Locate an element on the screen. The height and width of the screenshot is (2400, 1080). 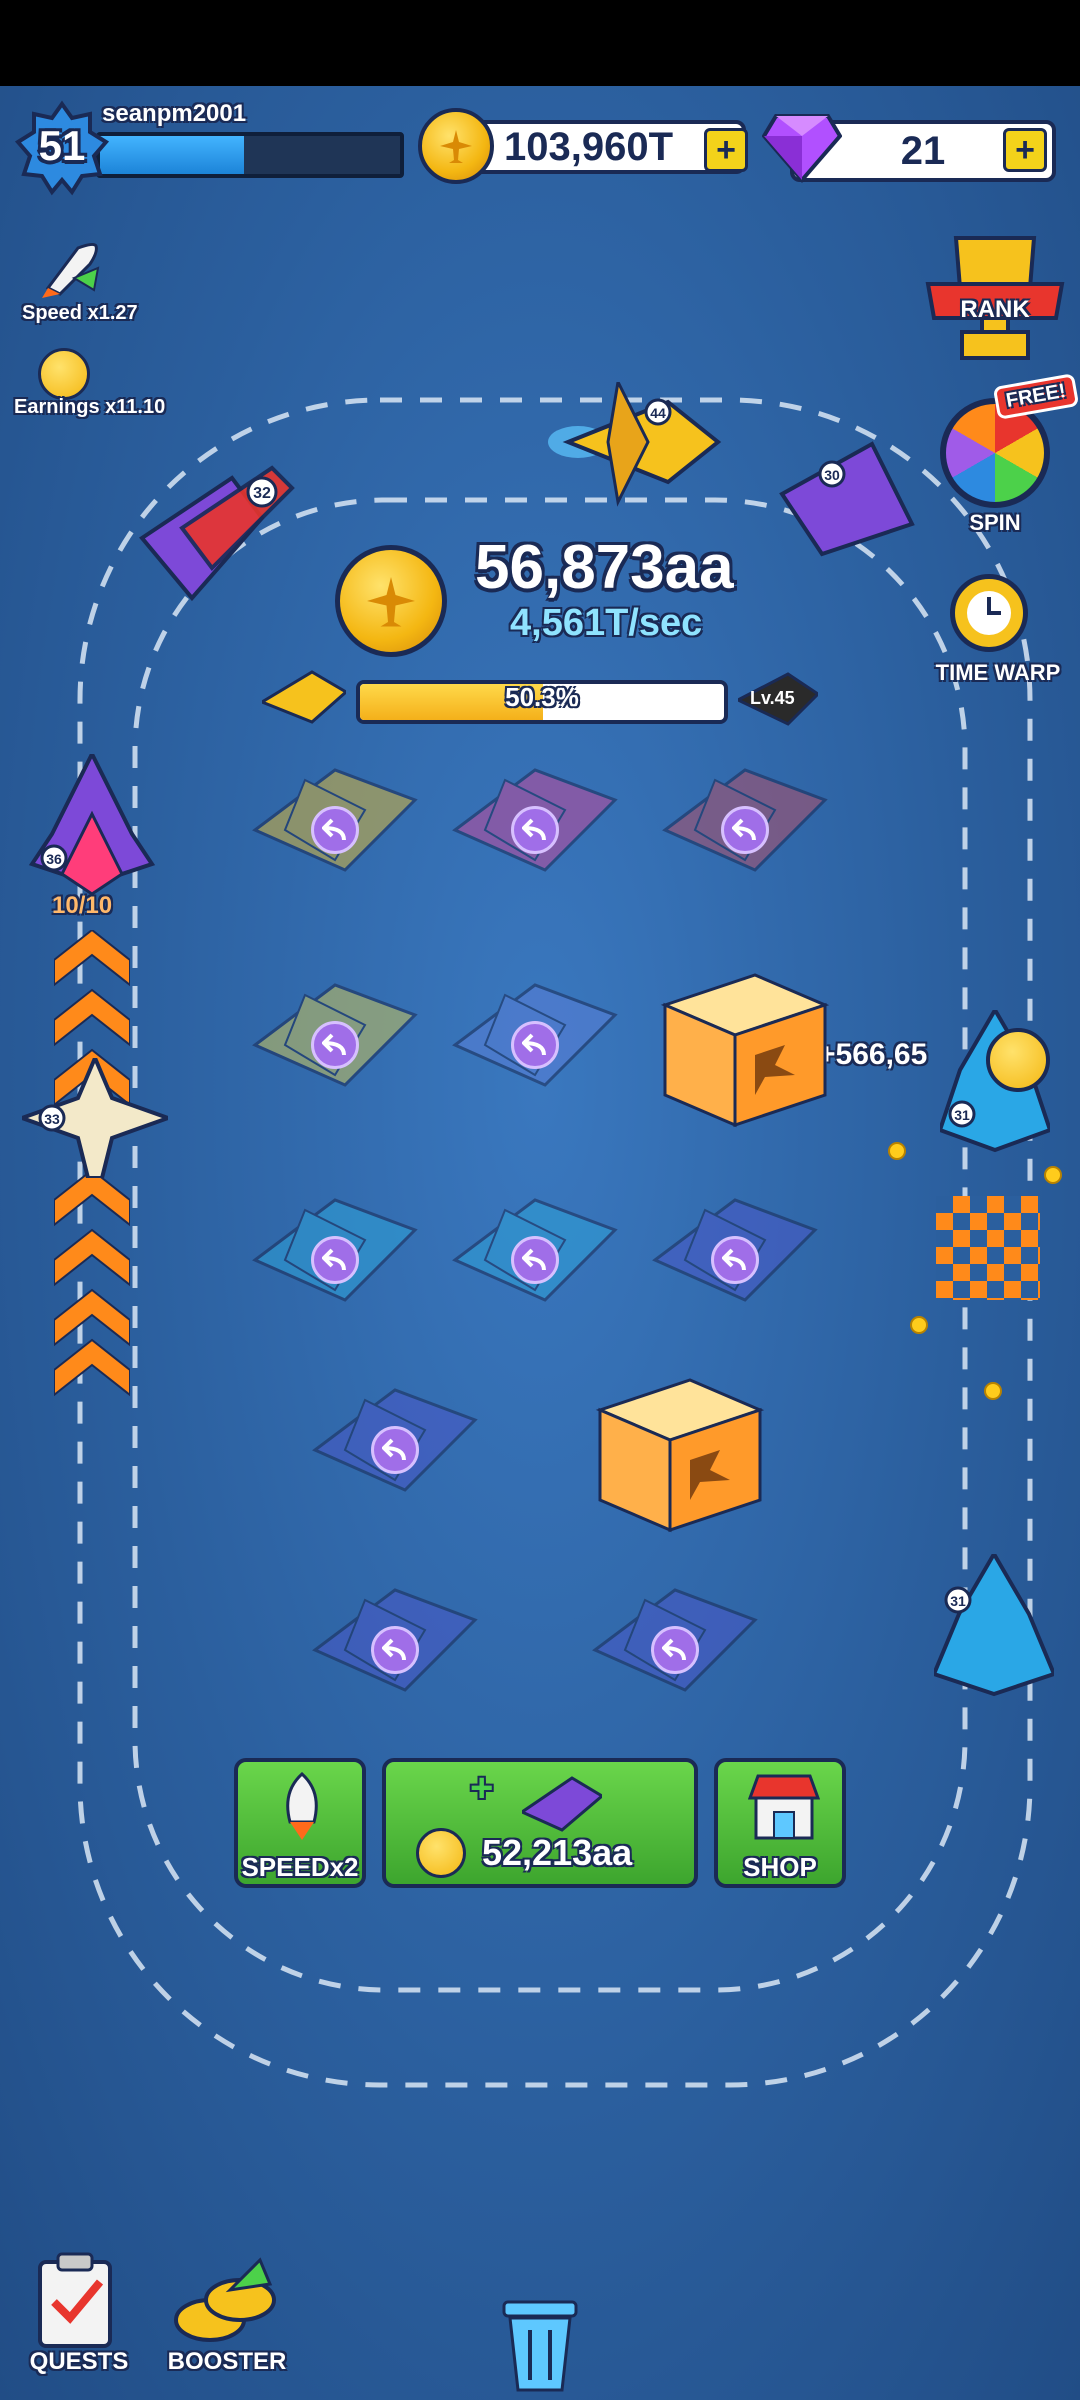
level-progress-text: 50.3% is located at coordinates (542, 697).